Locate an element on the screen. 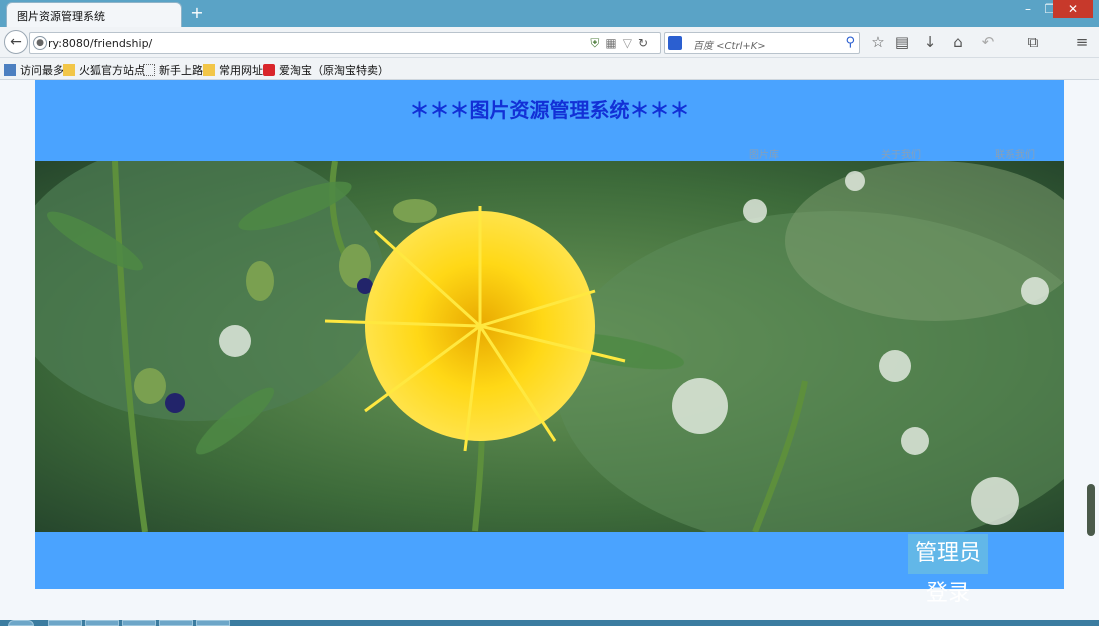 The image size is (1099, 626). start-button is located at coordinates (21, 623).